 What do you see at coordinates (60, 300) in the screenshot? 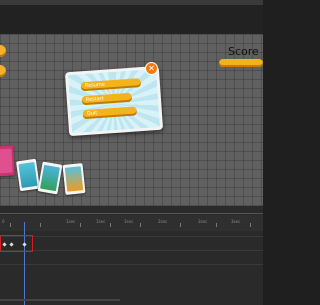
I see `horizontal-scrollbar` at bounding box center [60, 300].